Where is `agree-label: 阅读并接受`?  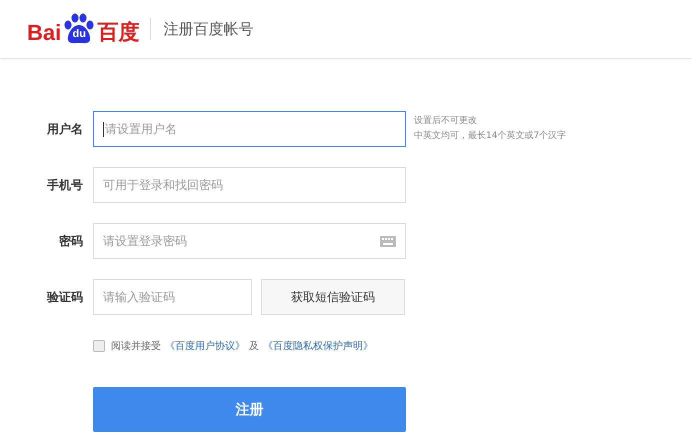
agree-label: 阅读并接受 is located at coordinates (136, 346).